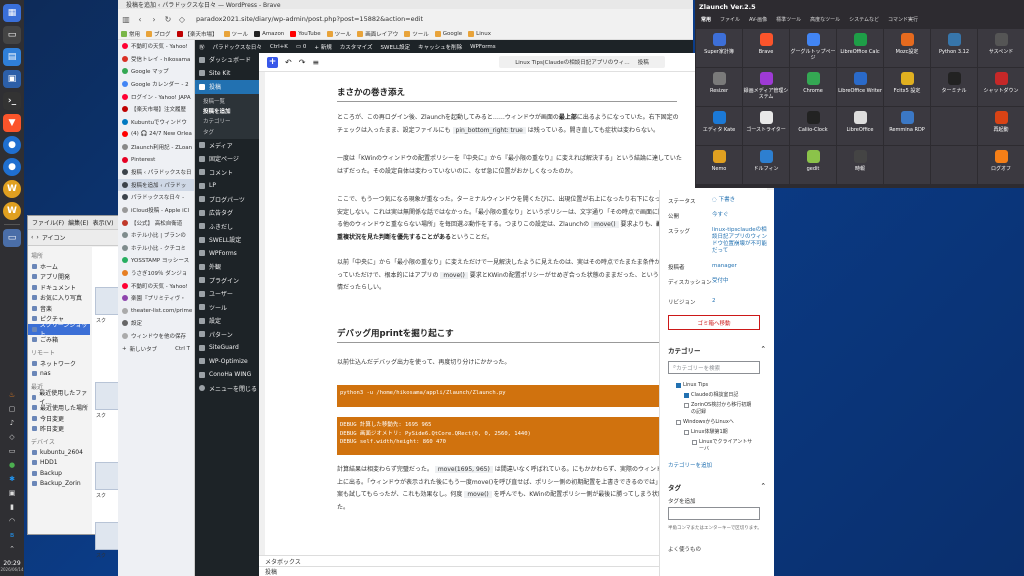 This screenshot has width=1024, height=576. I want to click on tag-panel-header: タグ ⌃, so click(717, 487).